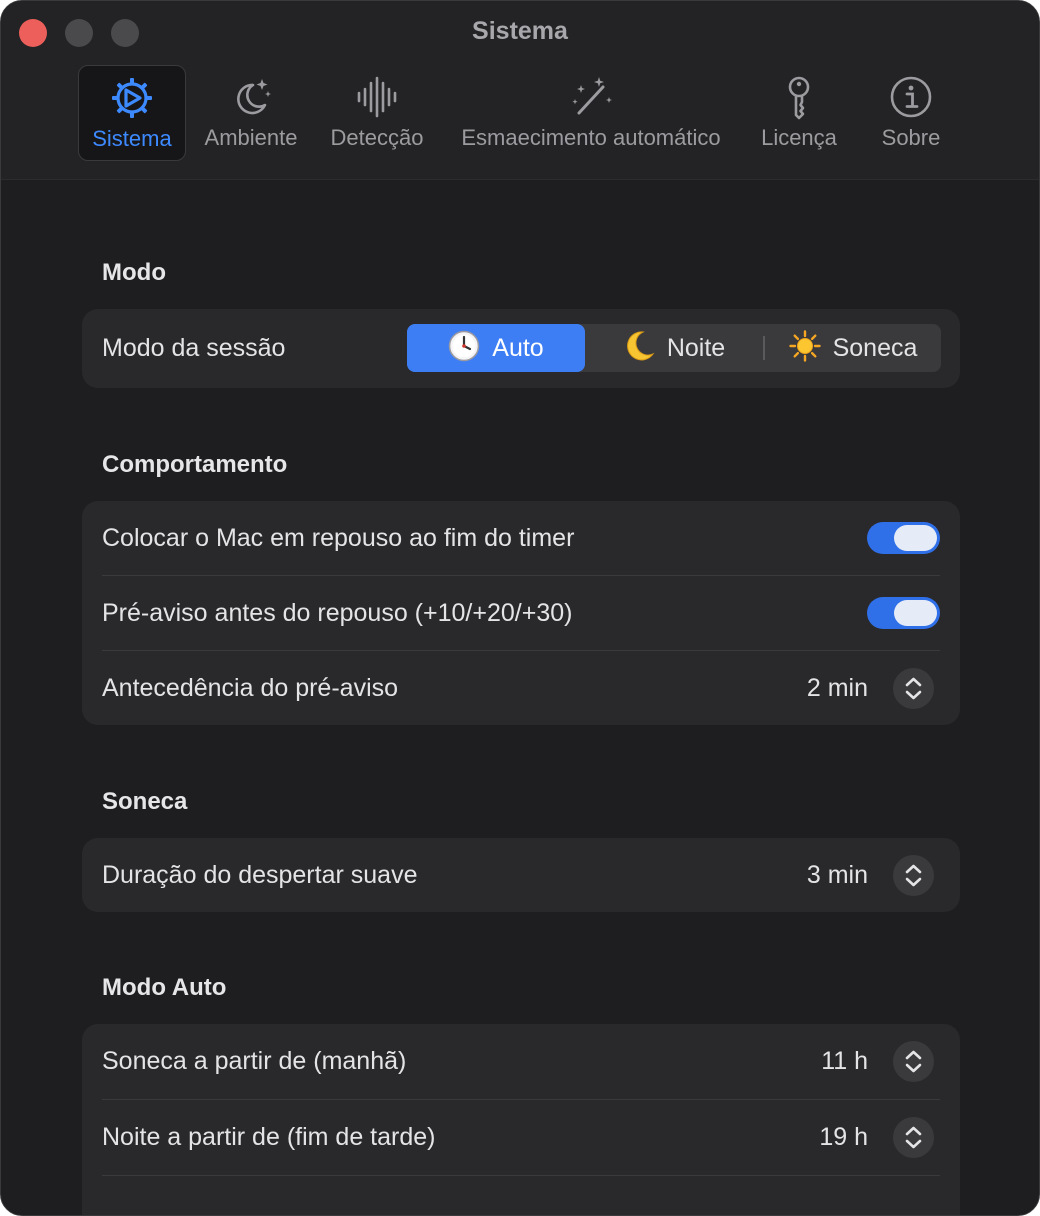 The image size is (1040, 1216). What do you see at coordinates (696, 348) in the screenshot?
I see `segment-label: Noite` at bounding box center [696, 348].